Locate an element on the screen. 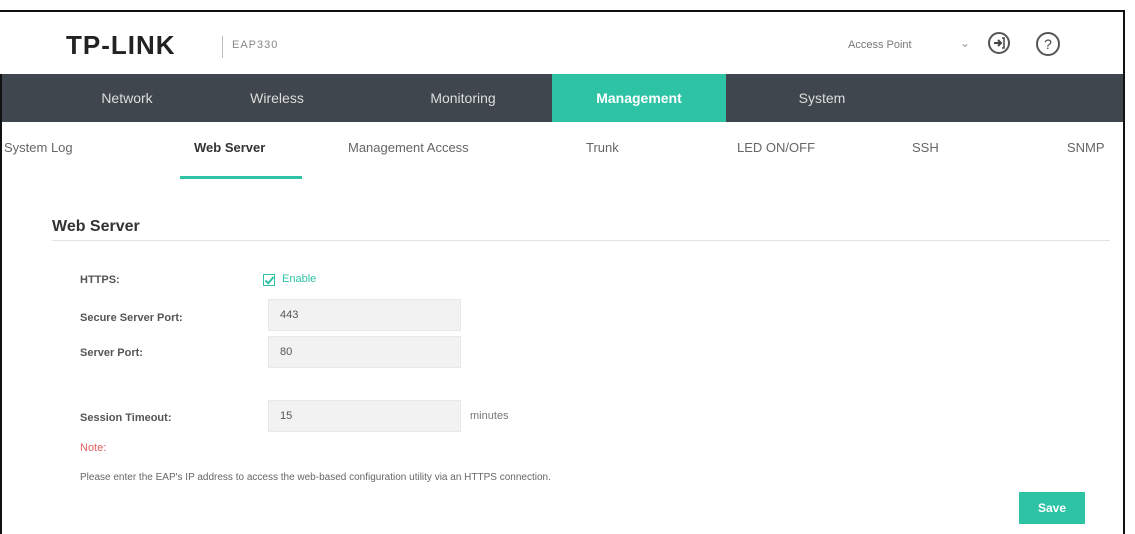  active-tab-indicator is located at coordinates (241, 177).